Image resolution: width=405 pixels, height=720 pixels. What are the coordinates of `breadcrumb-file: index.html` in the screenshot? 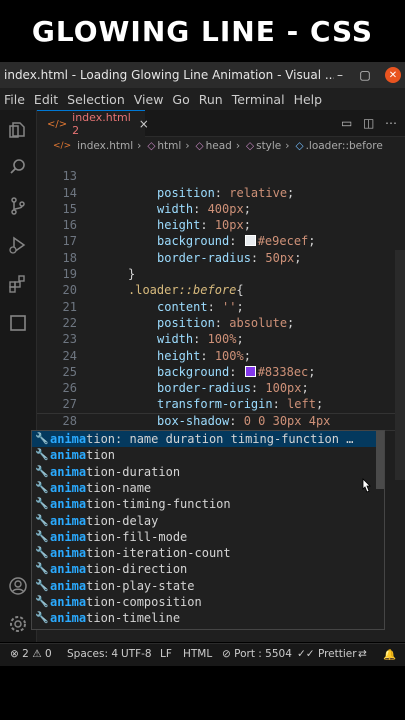 It's located at (105, 146).